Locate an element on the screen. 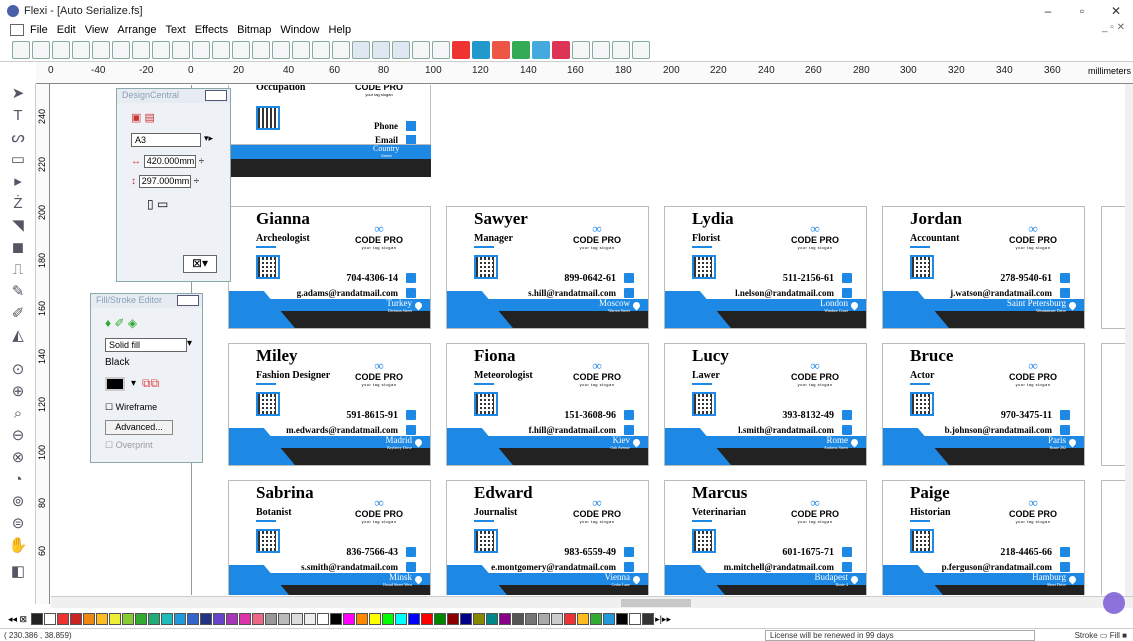 This screenshot has height=641, width=1133. redo-list-icon is located at coordinates (341, 49).